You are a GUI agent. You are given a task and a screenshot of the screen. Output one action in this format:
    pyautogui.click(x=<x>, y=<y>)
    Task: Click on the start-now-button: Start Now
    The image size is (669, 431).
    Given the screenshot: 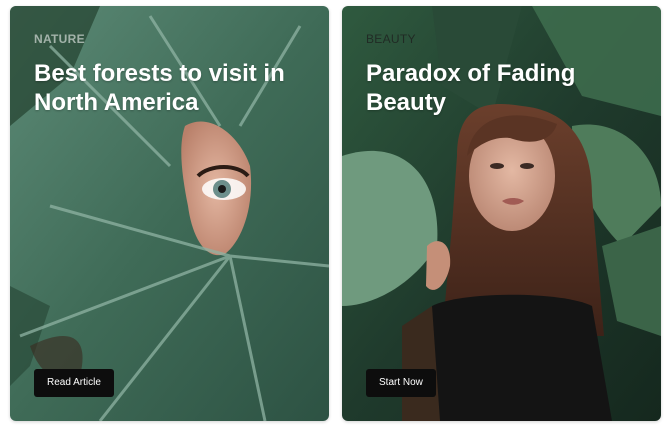 What is the action you would take?
    pyautogui.click(x=401, y=383)
    